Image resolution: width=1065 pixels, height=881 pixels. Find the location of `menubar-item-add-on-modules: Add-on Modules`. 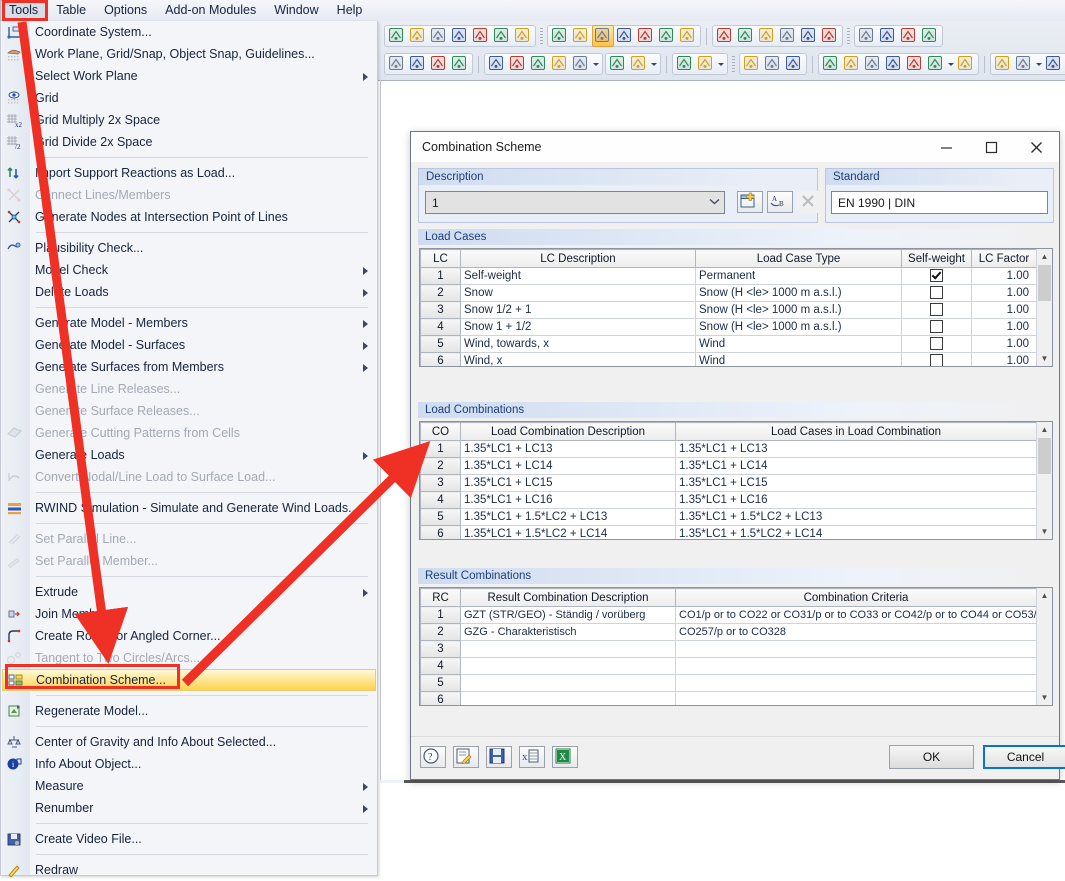

menubar-item-add-on-modules: Add-on Modules is located at coordinates (210, 10).